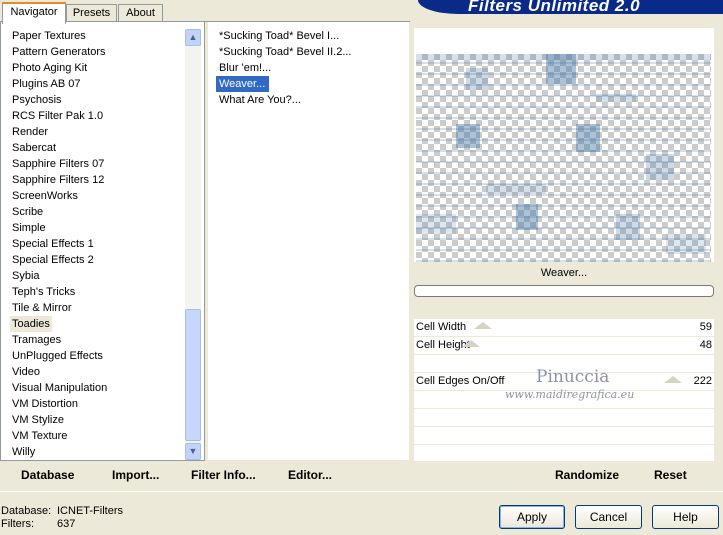 This screenshot has width=723, height=535. I want to click on category-item: Toadies, so click(58, 324).